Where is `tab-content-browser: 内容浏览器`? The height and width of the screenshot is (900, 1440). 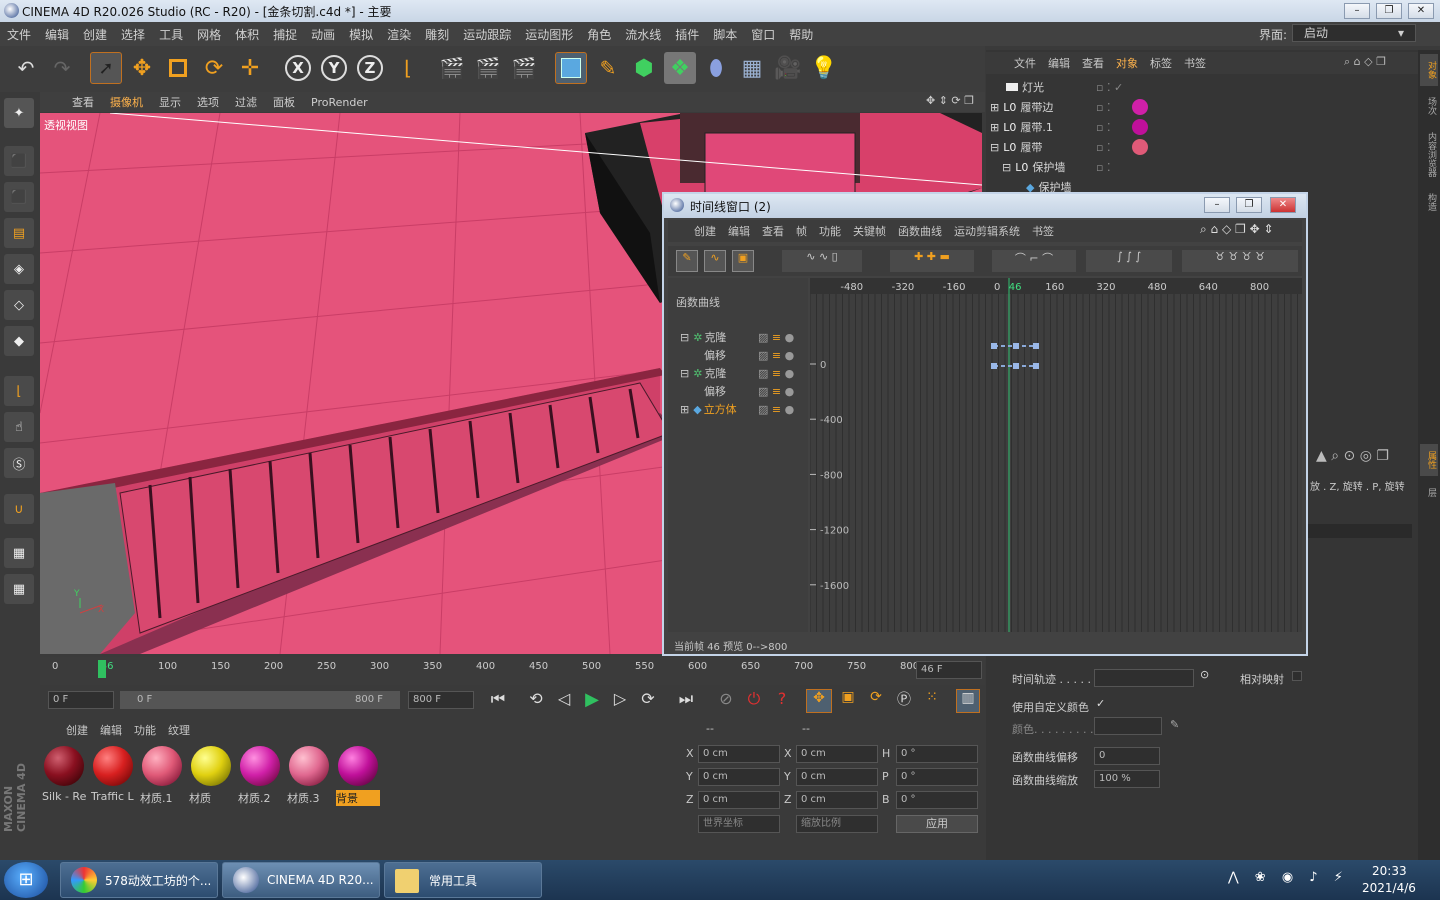
tab-content-browser: 内容浏览器 is located at coordinates (1429, 154).